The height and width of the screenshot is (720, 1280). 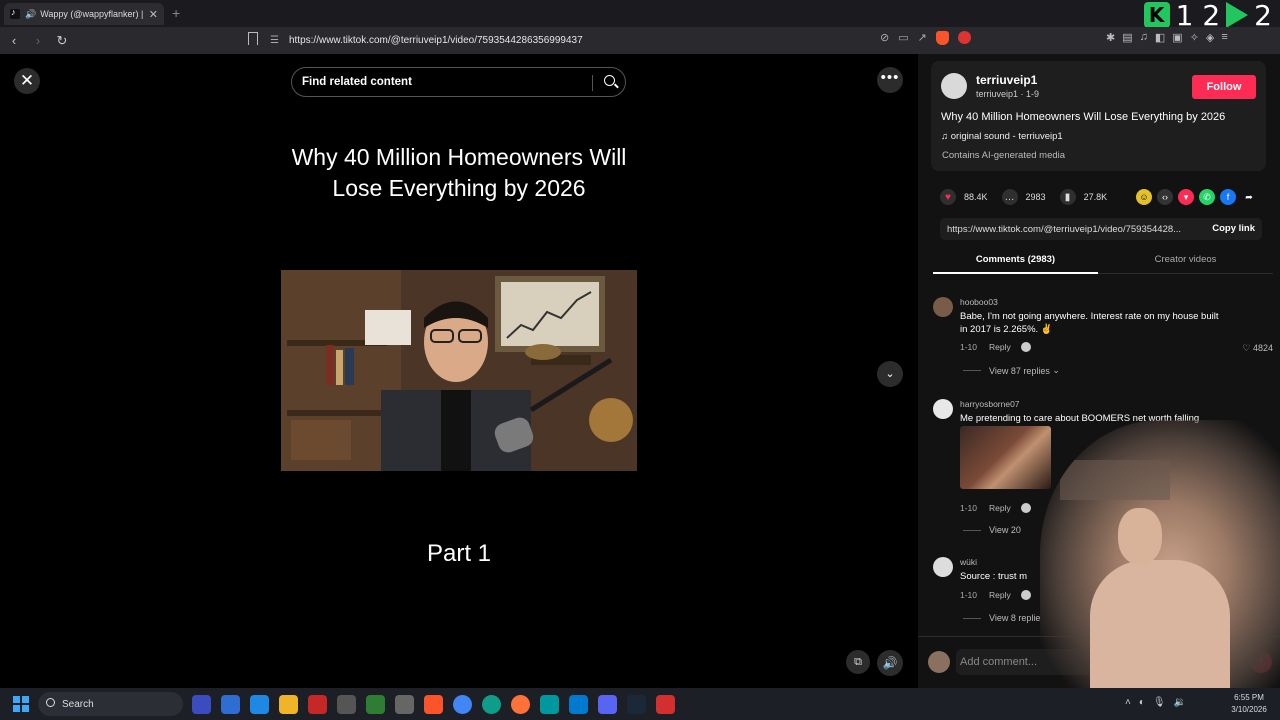 What do you see at coordinates (1144, 37) in the screenshot?
I see `media-icon: ♫` at bounding box center [1144, 37].